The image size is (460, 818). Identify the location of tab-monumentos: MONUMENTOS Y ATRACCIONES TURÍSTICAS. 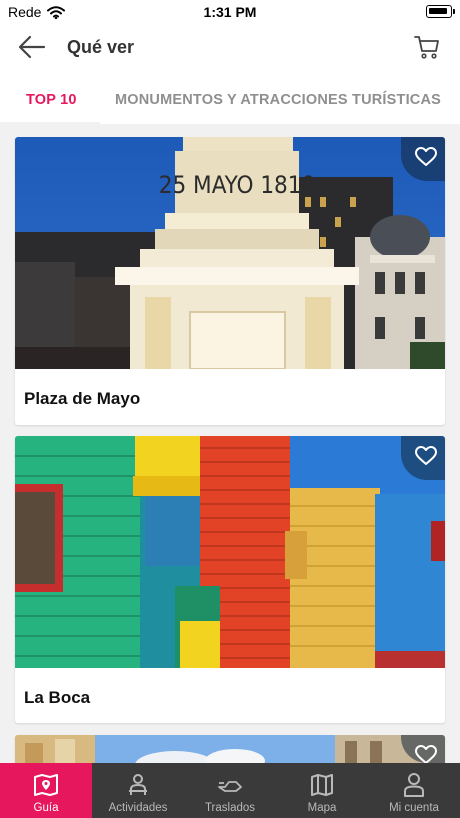
(278, 100).